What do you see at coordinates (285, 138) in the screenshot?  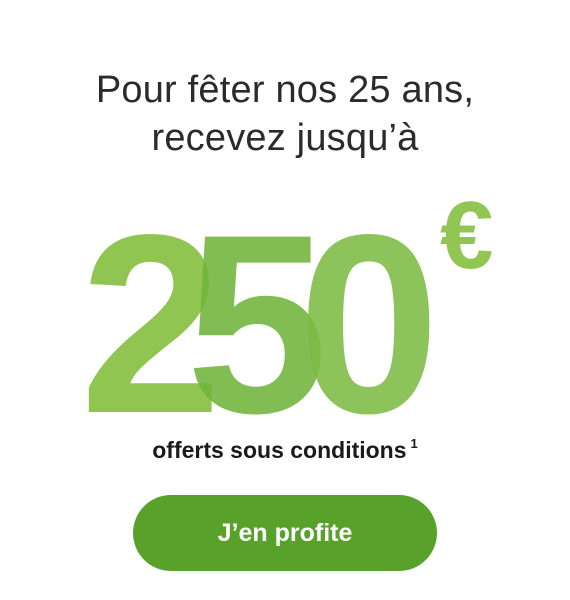 I see `headline-line-2: recevez jusqu’à` at bounding box center [285, 138].